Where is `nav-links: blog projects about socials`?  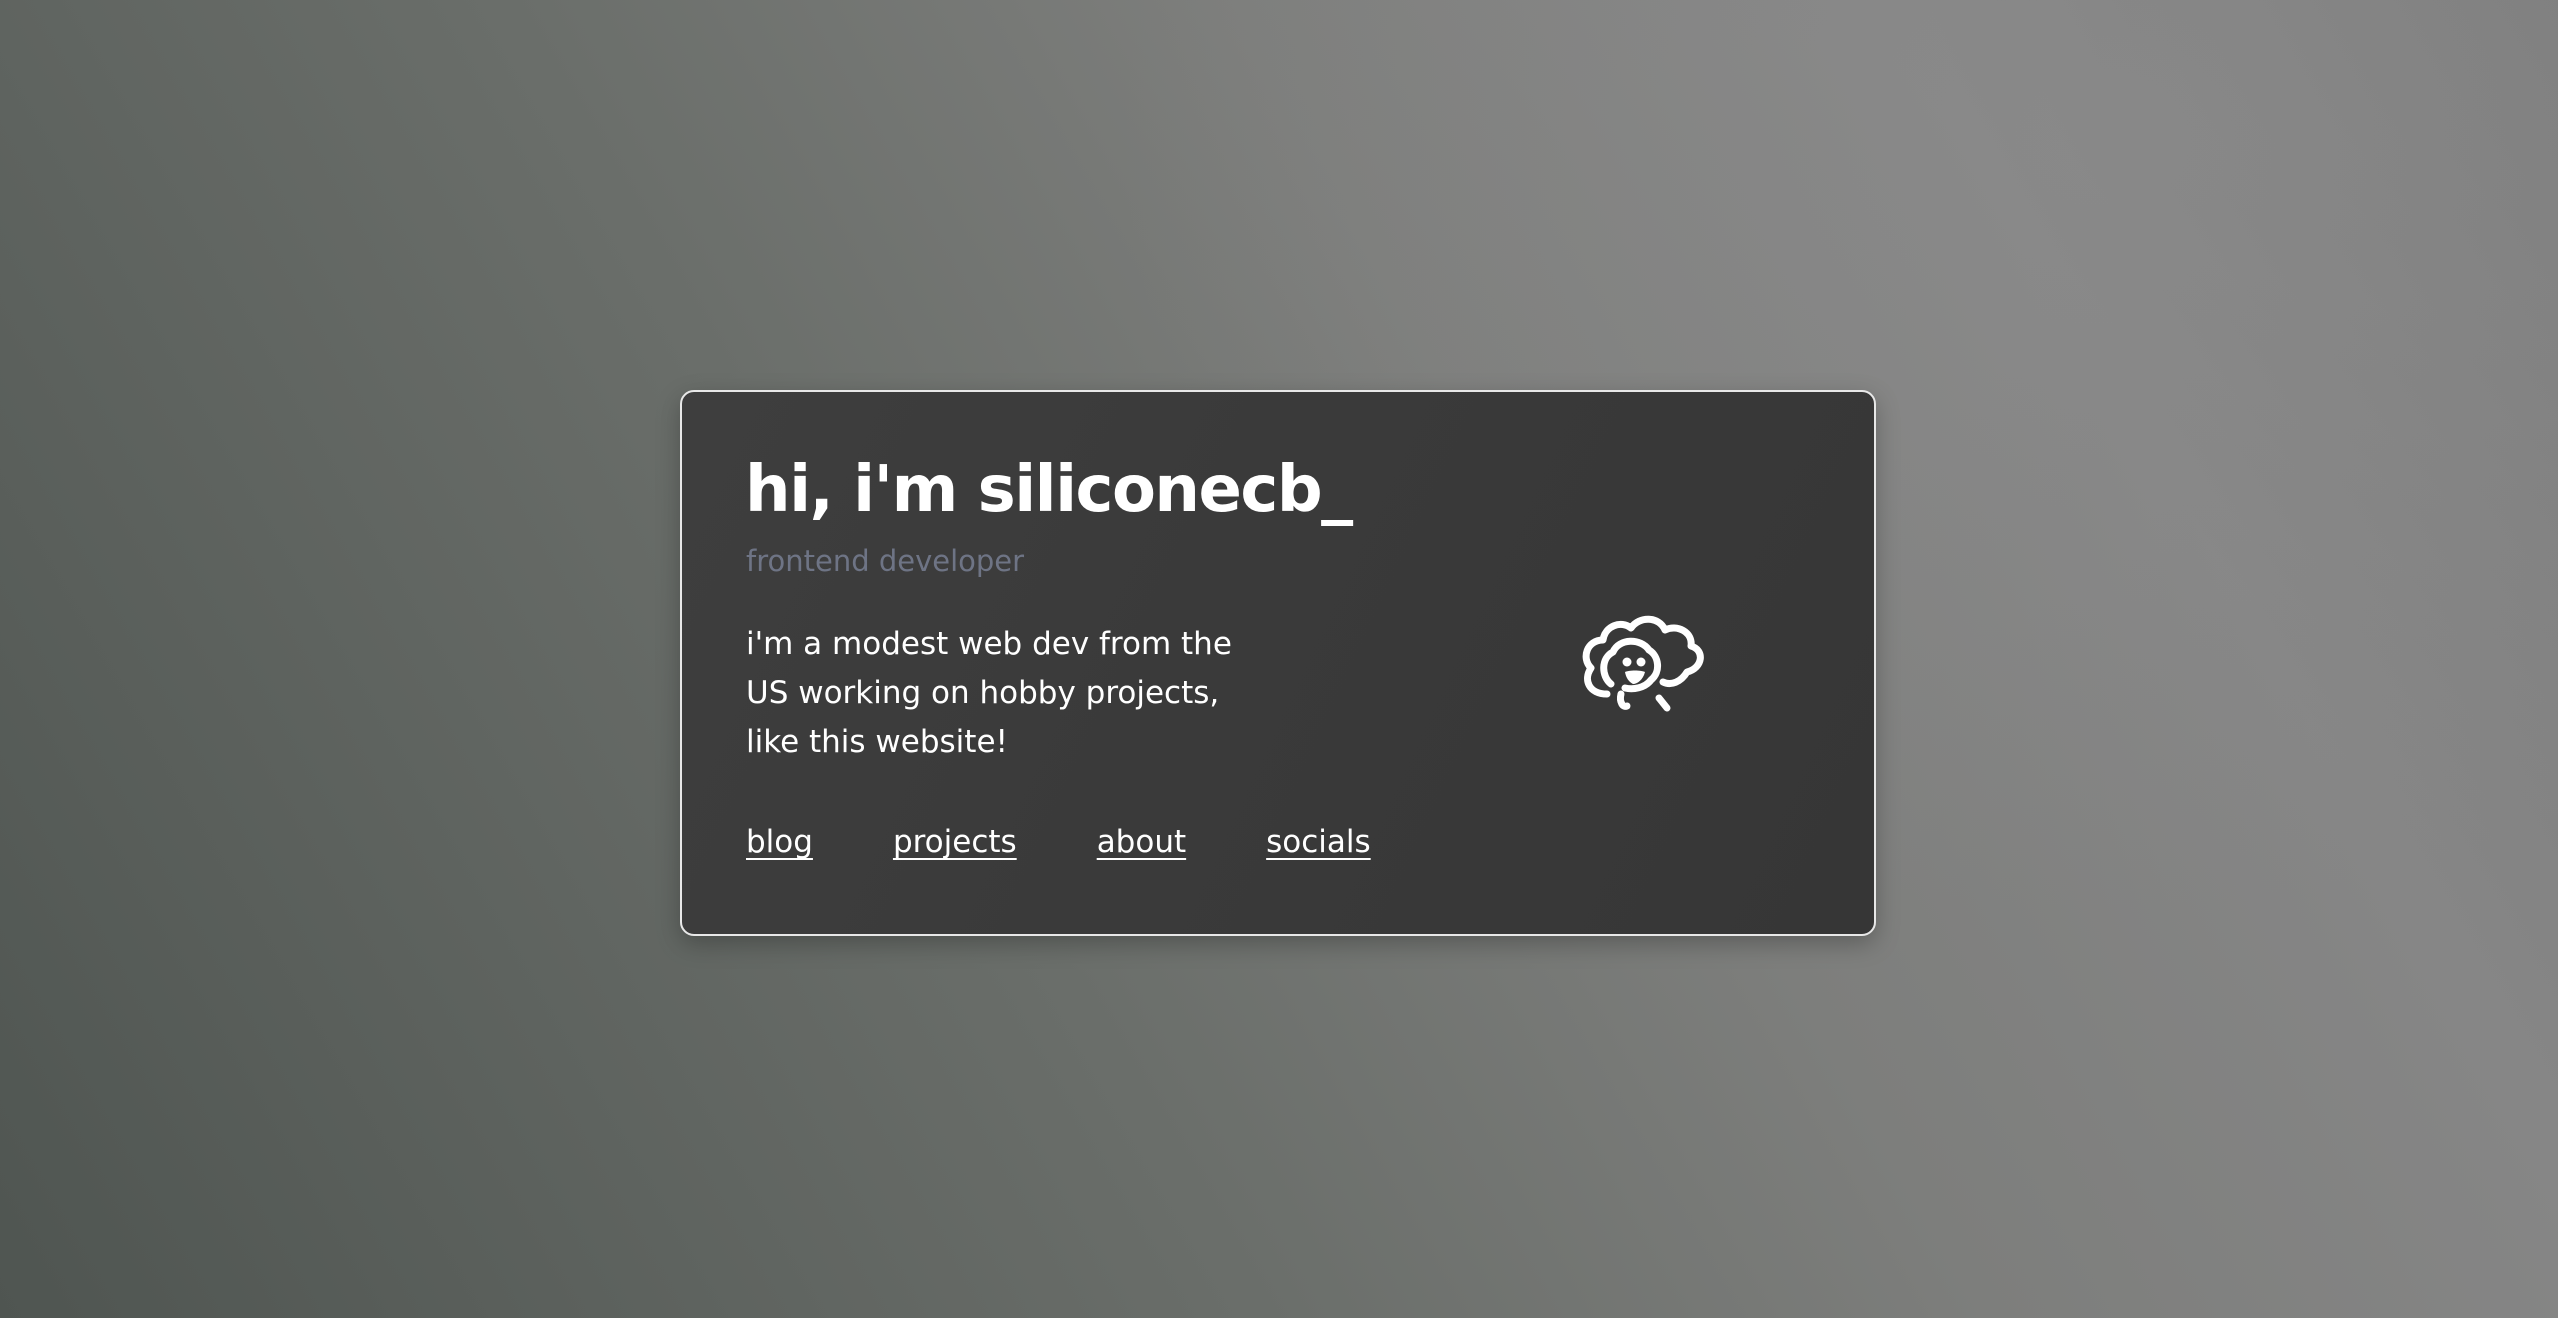
nav-links: blog projects about socials is located at coordinates (1058, 842).